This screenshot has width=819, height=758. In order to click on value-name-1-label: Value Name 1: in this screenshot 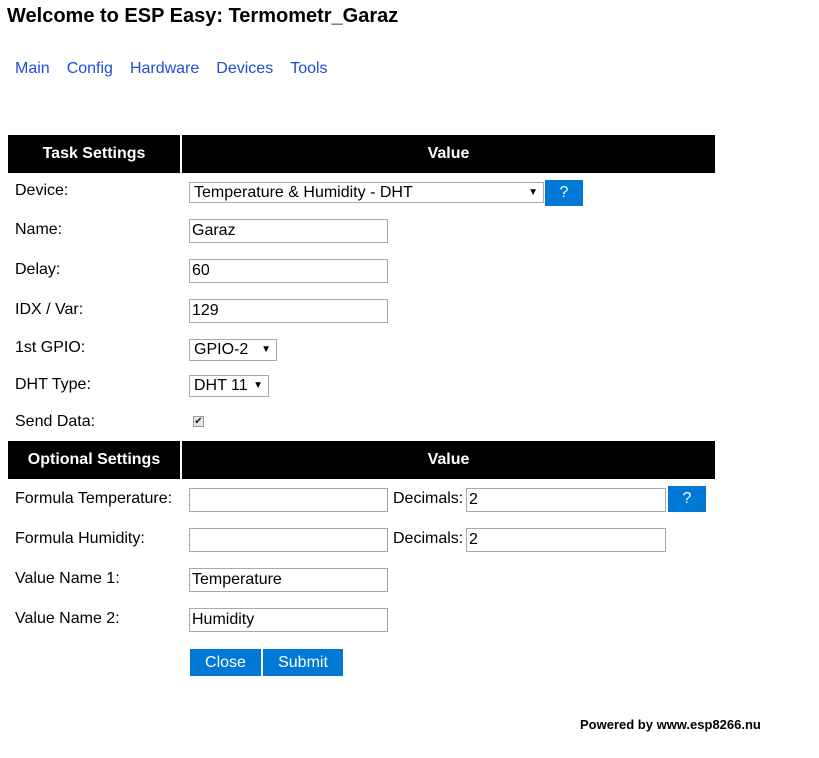, I will do `click(67, 578)`.